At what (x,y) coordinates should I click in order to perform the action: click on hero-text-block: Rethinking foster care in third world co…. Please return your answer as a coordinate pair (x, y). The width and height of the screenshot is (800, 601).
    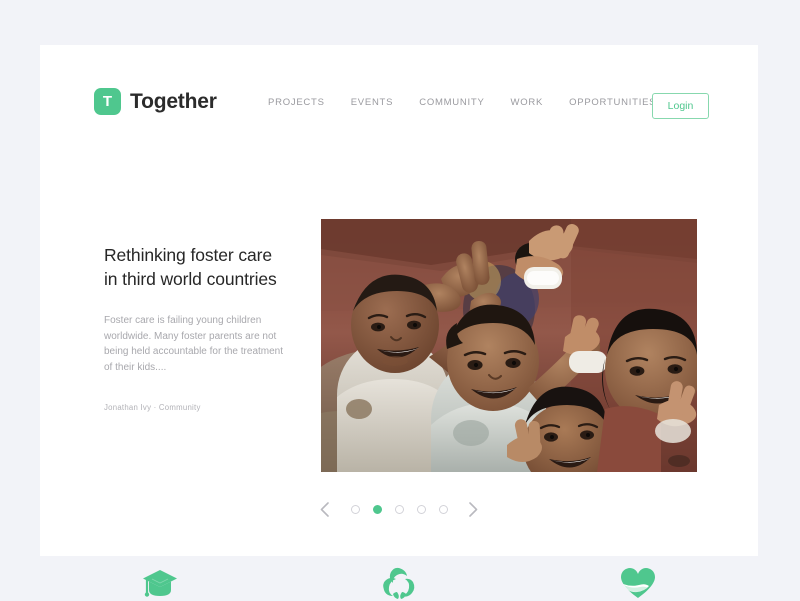
    Looking at the image, I should click on (197, 327).